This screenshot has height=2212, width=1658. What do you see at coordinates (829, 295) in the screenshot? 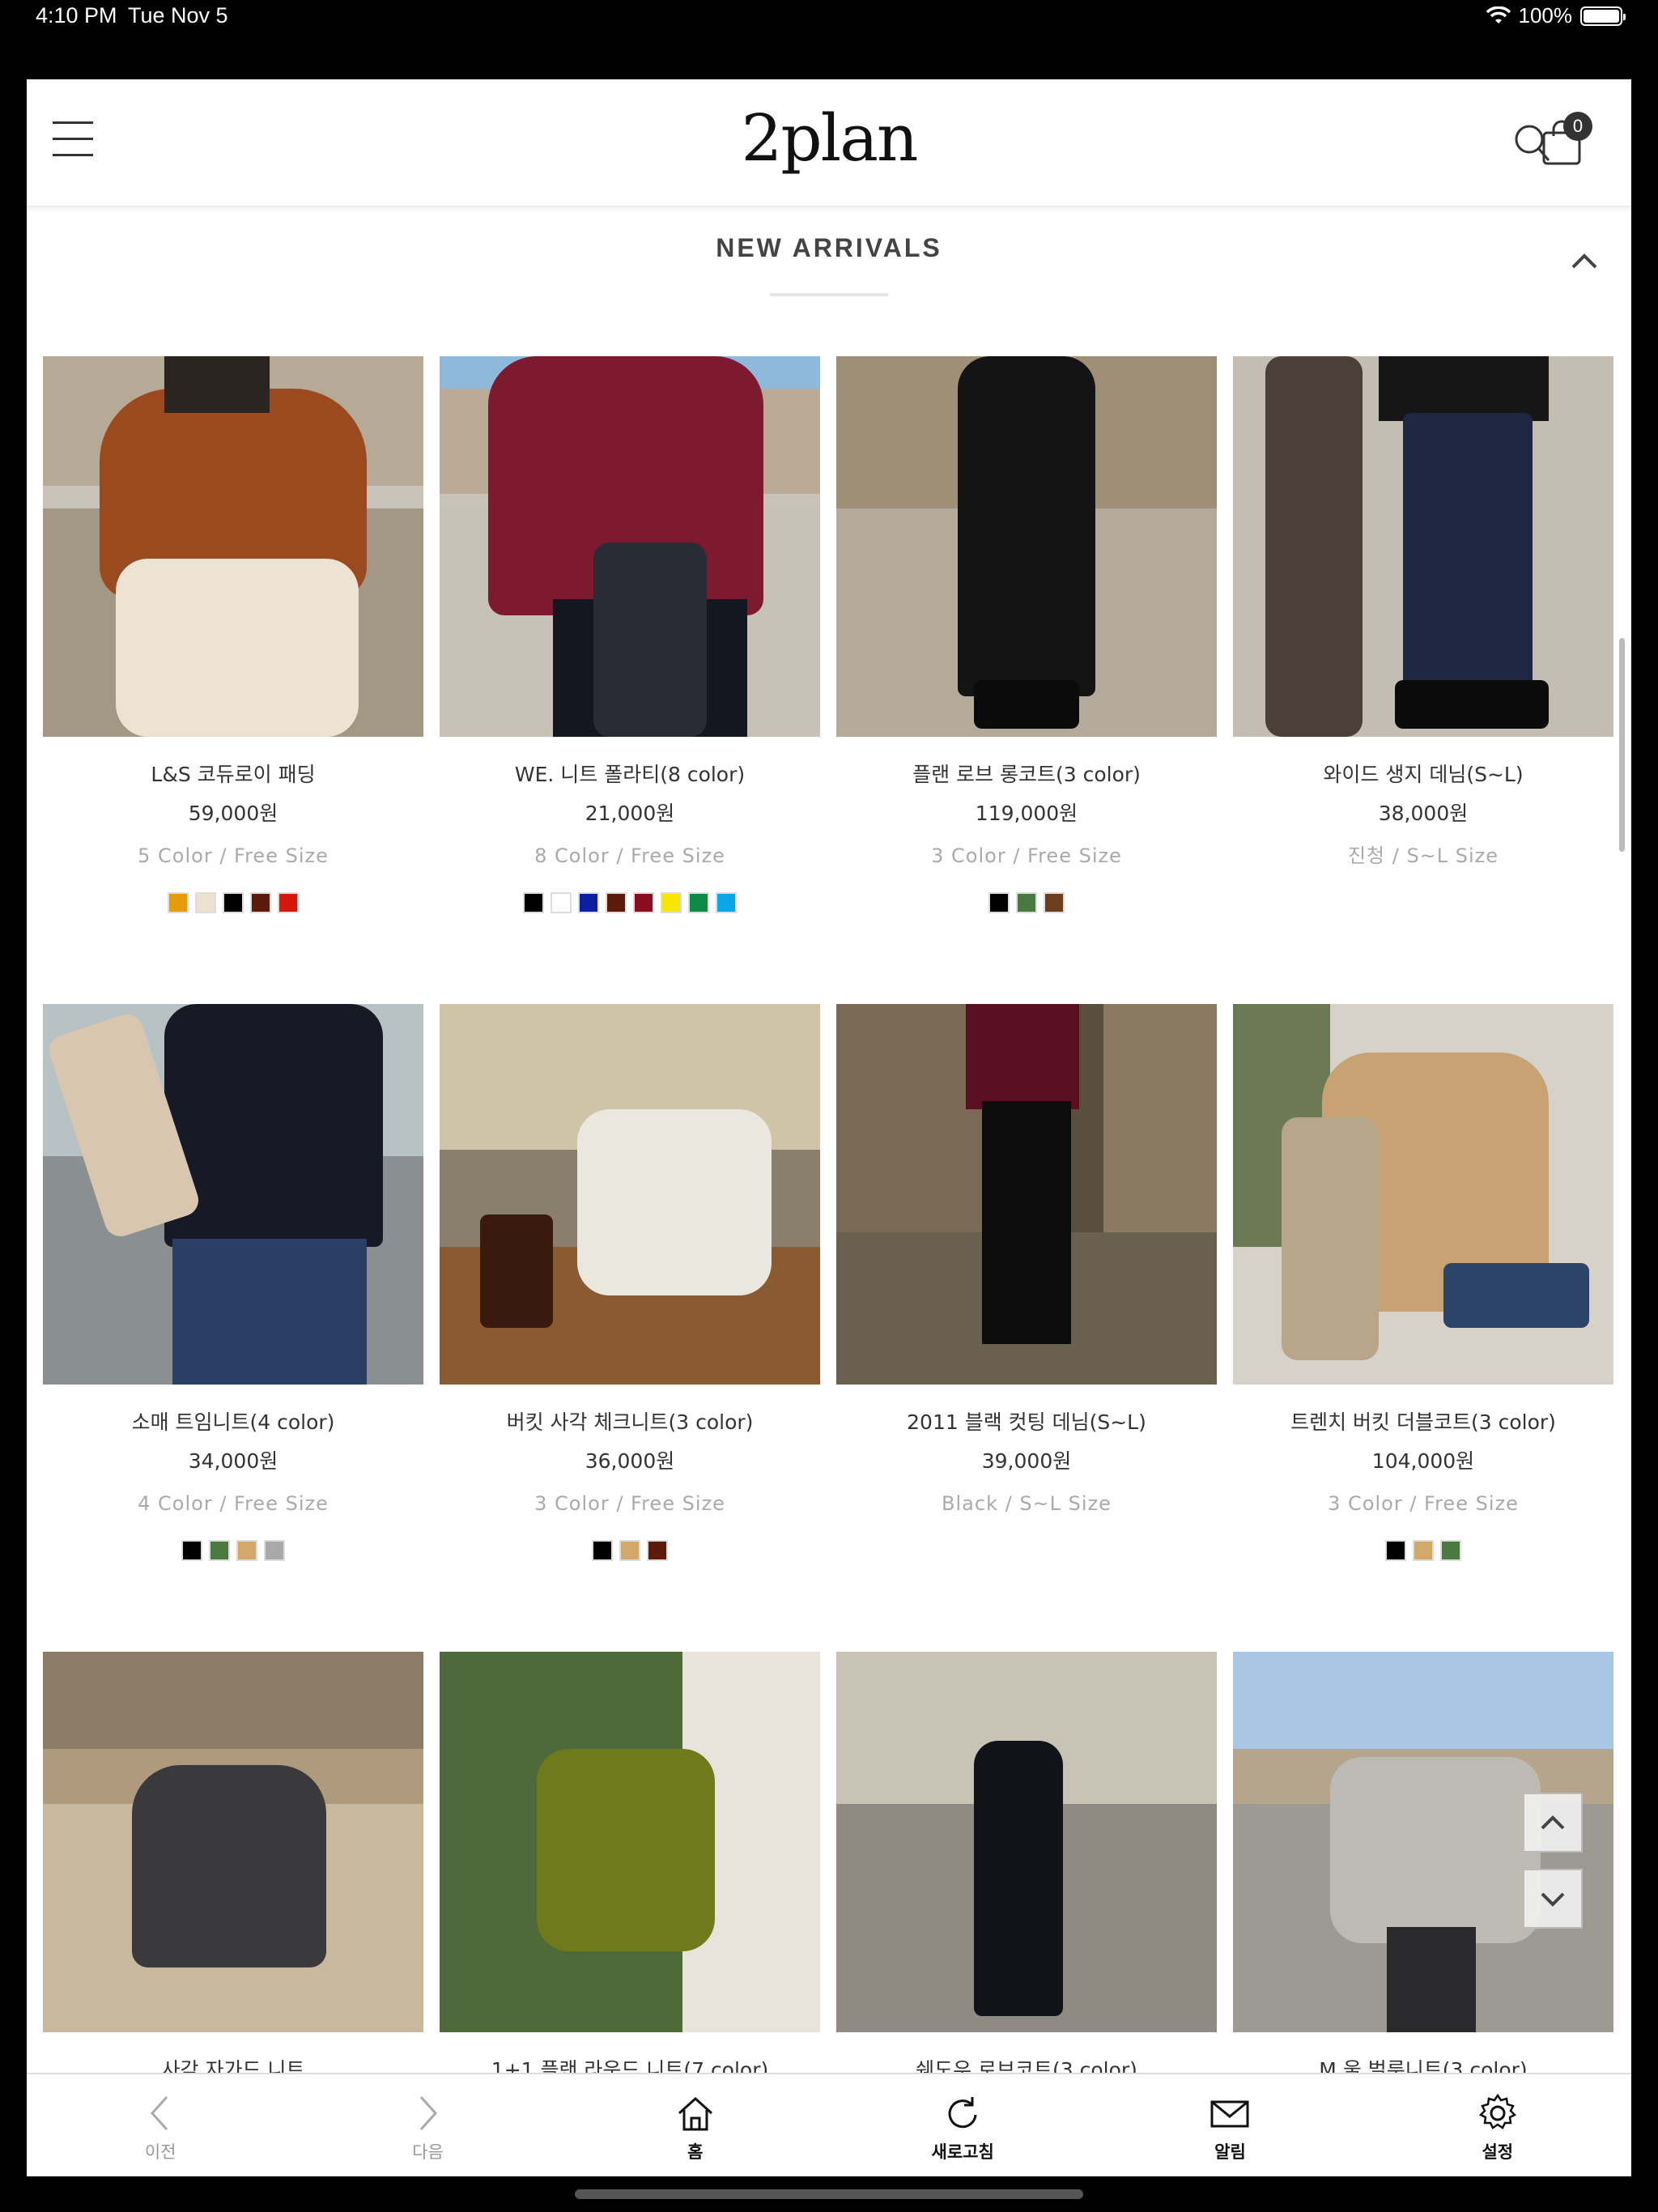
I see `section-title-underline` at bounding box center [829, 295].